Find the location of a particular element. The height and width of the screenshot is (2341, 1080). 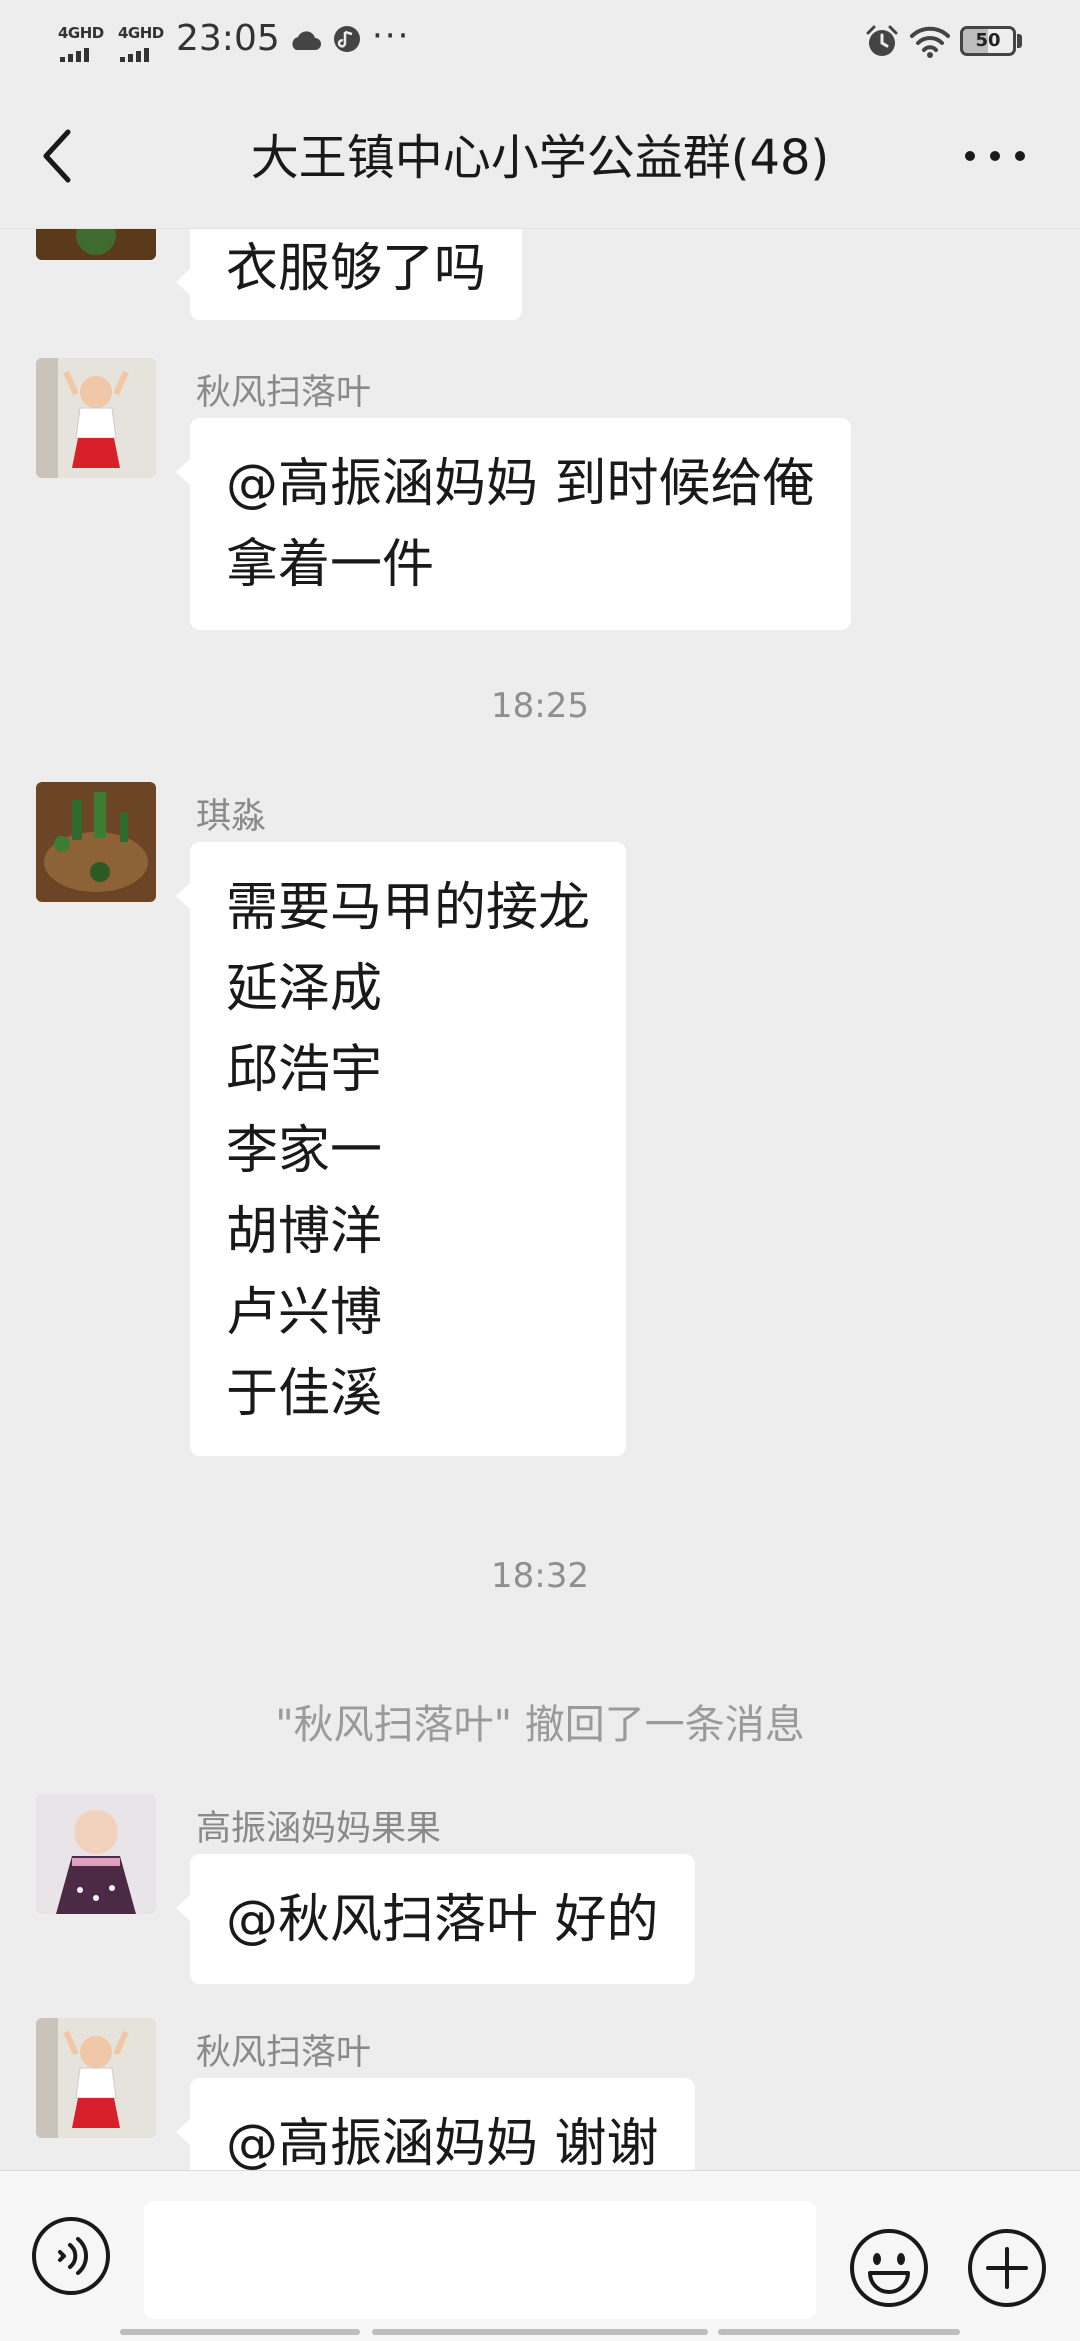

timestamp: 18:32 is located at coordinates (540, 1576).